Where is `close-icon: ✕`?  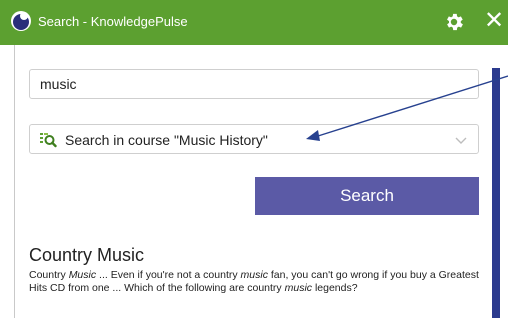 close-icon: ✕ is located at coordinates (496, 21).